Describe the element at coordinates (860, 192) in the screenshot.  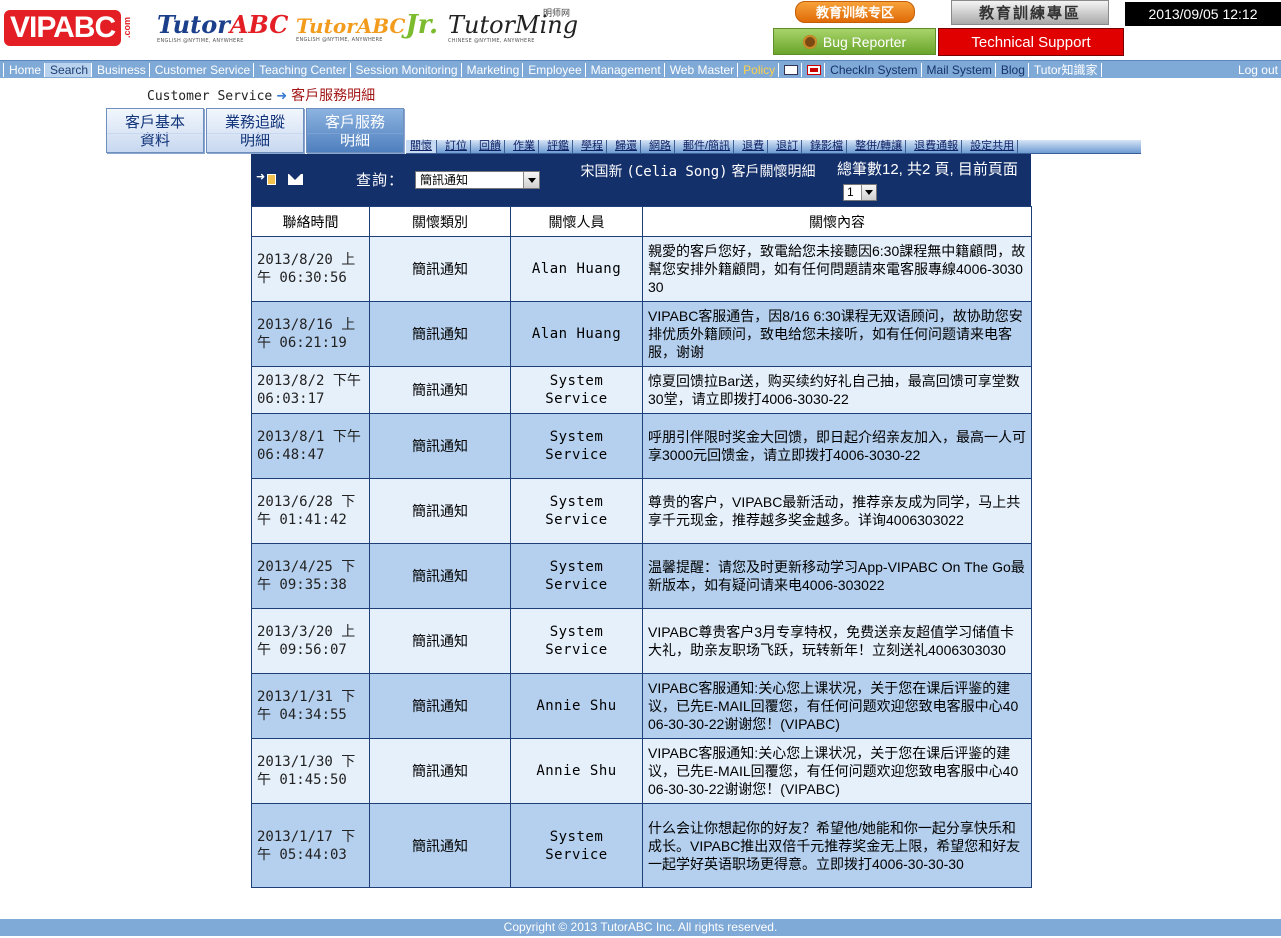
I see `page-select: 1` at that location.